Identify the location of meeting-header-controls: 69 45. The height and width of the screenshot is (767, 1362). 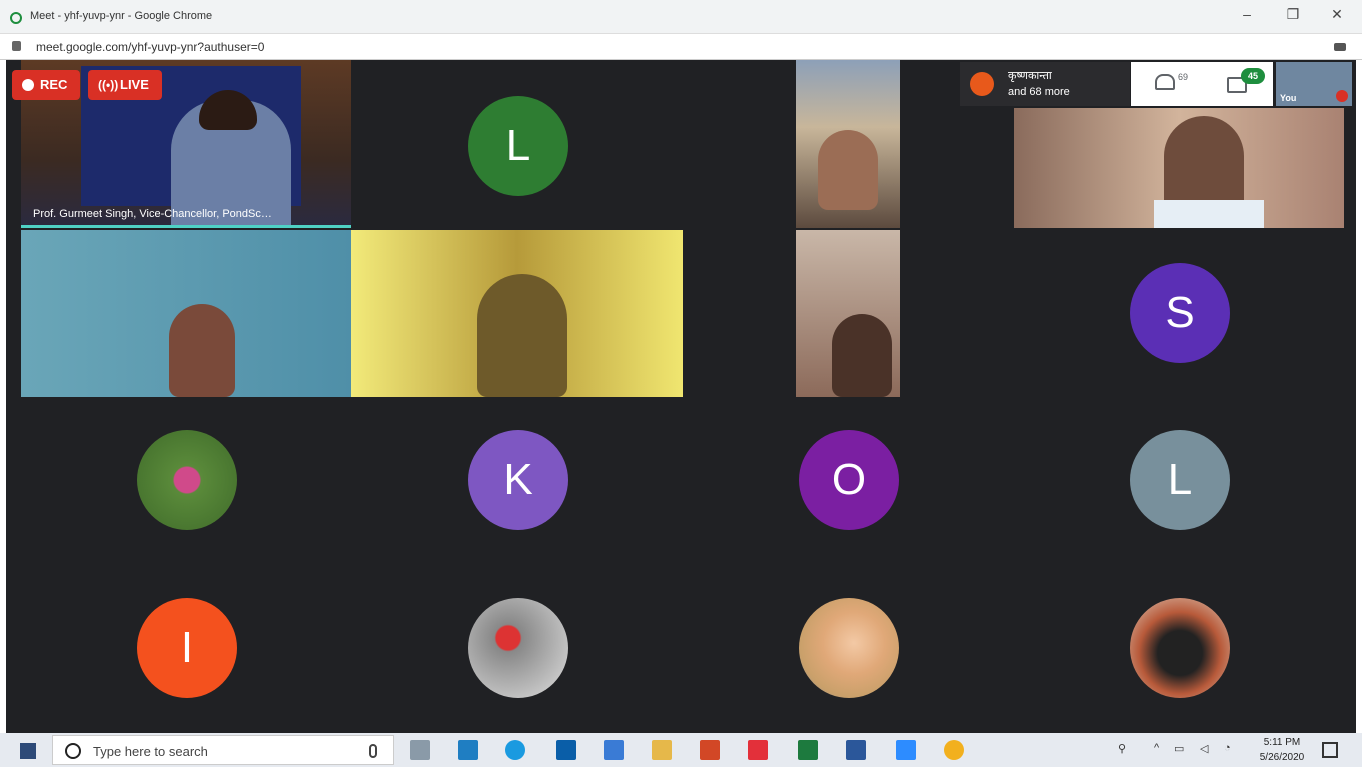
(1202, 84).